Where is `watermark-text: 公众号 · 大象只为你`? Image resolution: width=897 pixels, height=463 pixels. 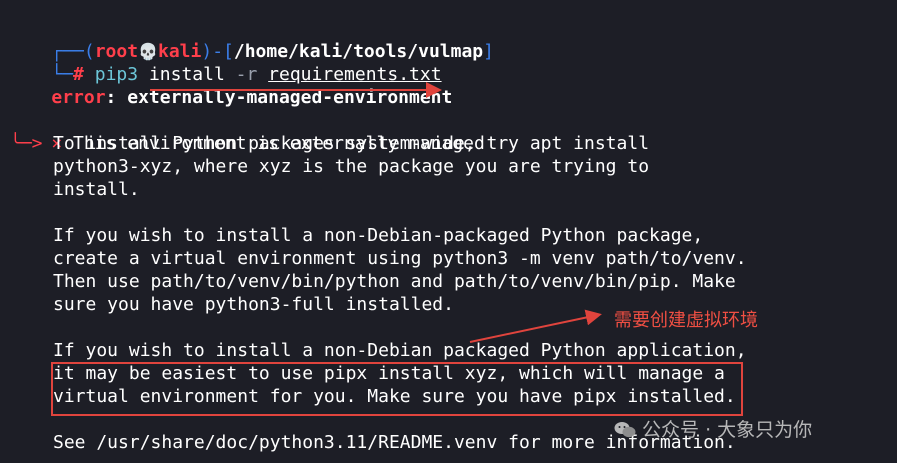 watermark-text: 公众号 · 大象只为你 is located at coordinates (727, 430).